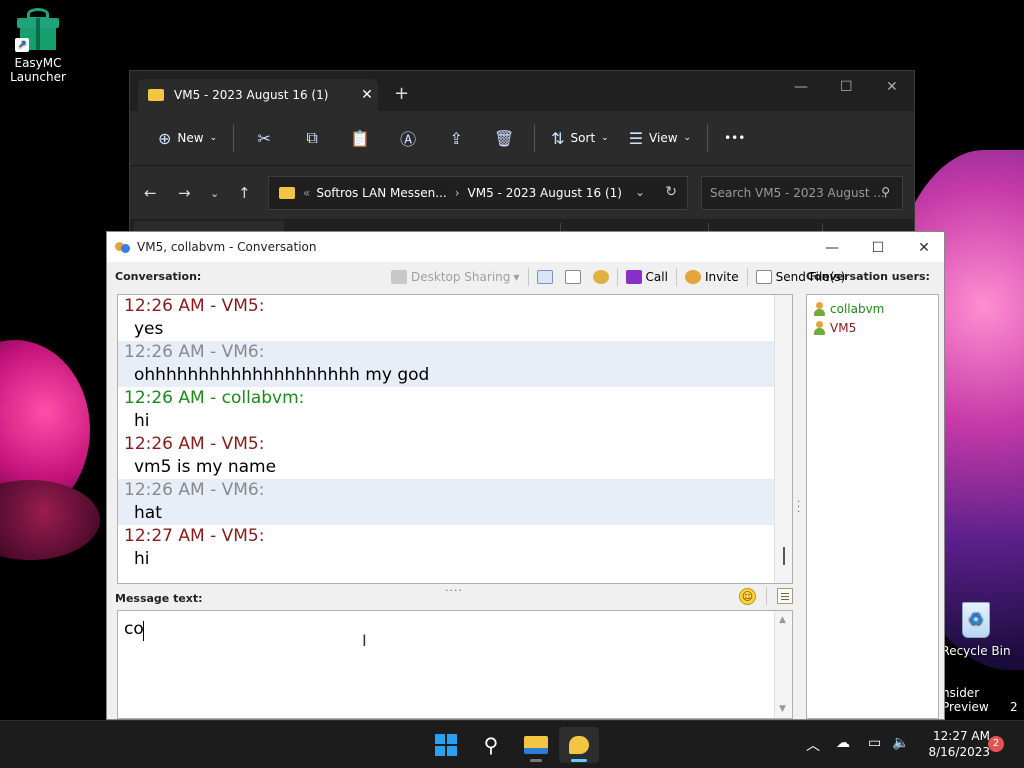  I want to click on chat-message-body: vm5 is my name, so click(205, 467).